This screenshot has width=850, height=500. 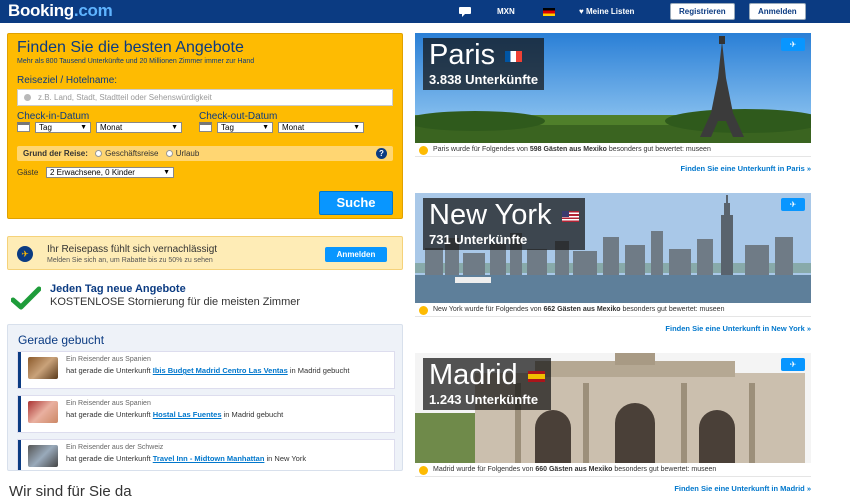 I want to click on checkin-month-select: Monat ▼, so click(x=139, y=127).